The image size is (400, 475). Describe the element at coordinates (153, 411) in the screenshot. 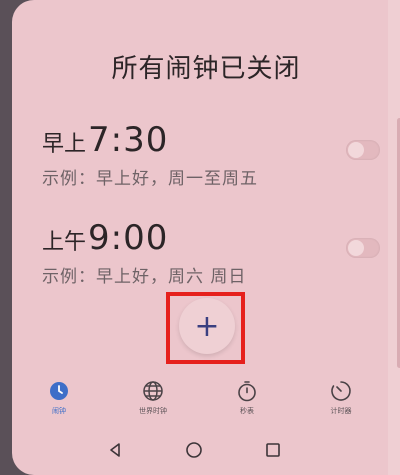

I see `tab-label: 世界时钟` at that location.